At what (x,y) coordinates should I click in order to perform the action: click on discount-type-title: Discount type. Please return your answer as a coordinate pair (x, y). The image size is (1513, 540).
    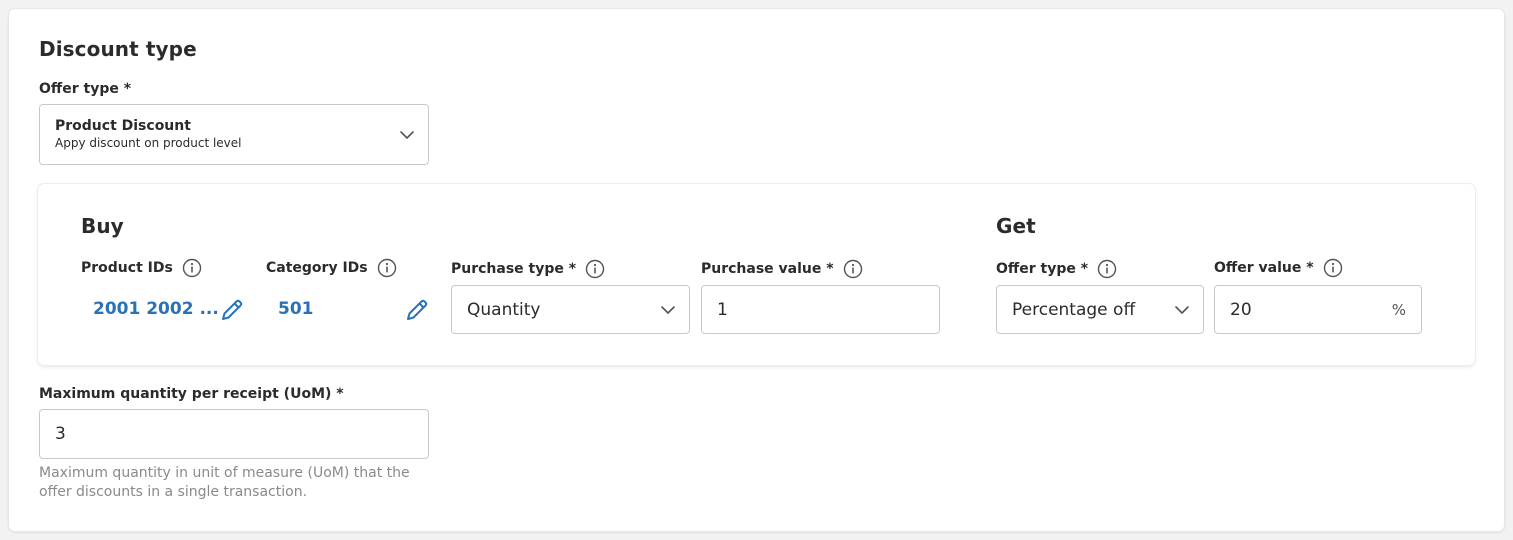
    Looking at the image, I should click on (118, 49).